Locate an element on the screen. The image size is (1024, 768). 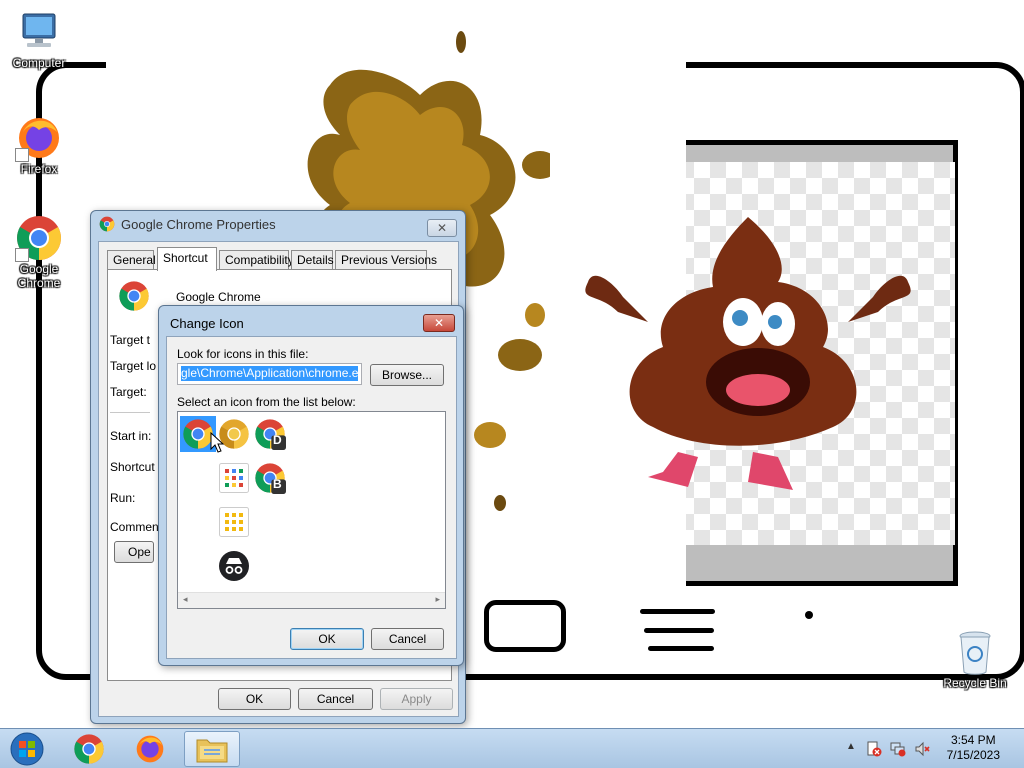
select-icon-label: Select an icon from the list below: is located at coordinates (266, 402).